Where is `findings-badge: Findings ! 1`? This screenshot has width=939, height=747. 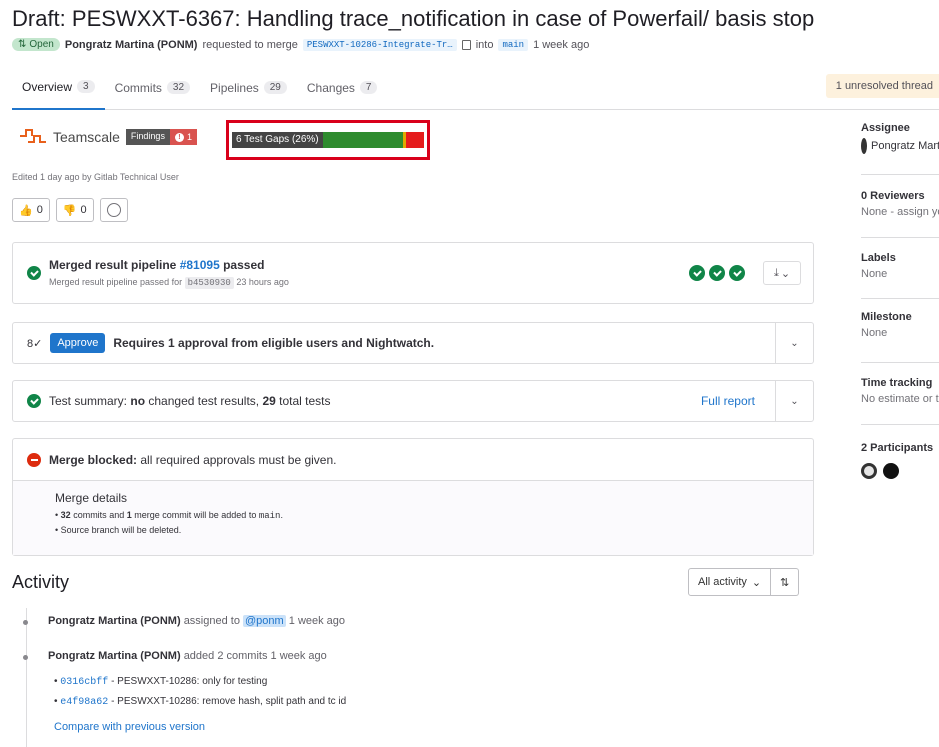 findings-badge: Findings ! 1 is located at coordinates (161, 137).